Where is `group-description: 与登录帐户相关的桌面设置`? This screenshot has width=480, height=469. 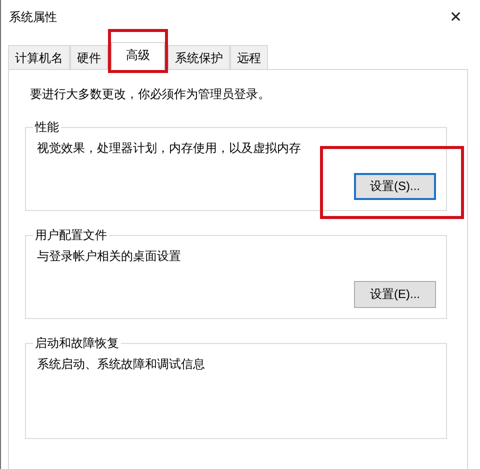 group-description: 与登录帐户相关的桌面设置 is located at coordinates (109, 256).